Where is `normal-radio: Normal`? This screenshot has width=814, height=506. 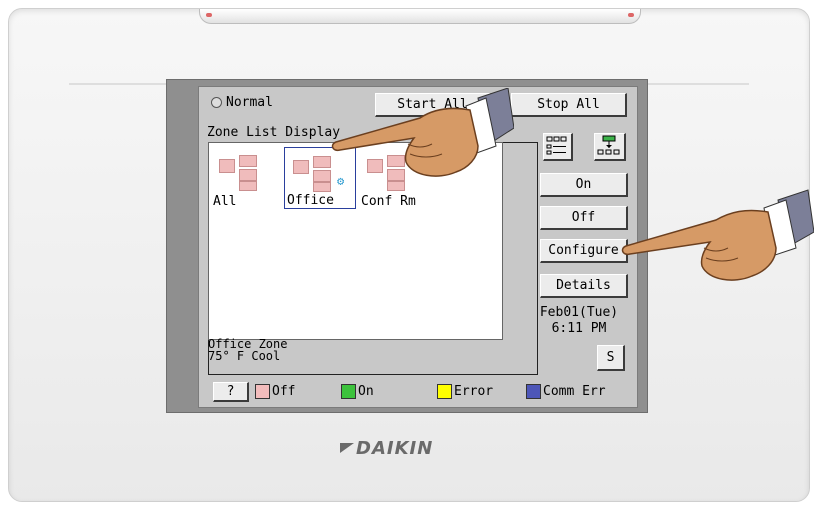
normal-radio: Normal is located at coordinates (242, 102).